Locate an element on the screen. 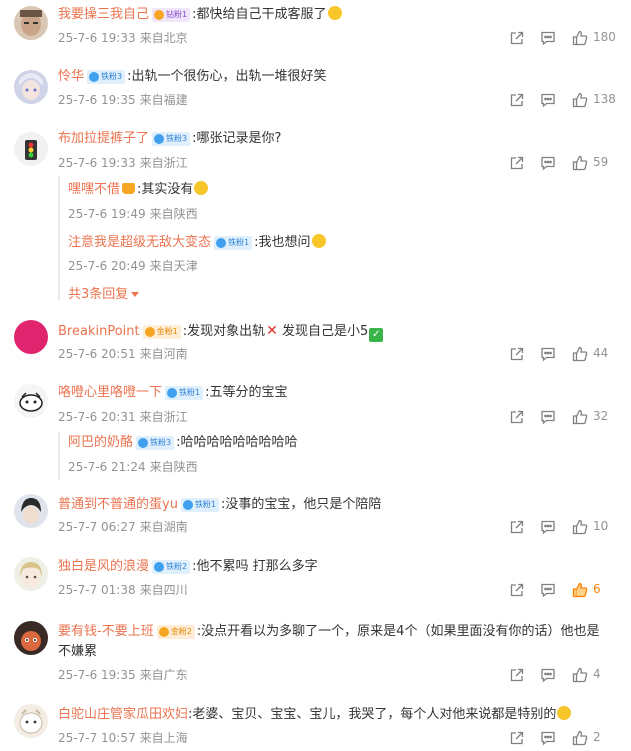 The image size is (631, 751). username: 怜华 is located at coordinates (71, 76).